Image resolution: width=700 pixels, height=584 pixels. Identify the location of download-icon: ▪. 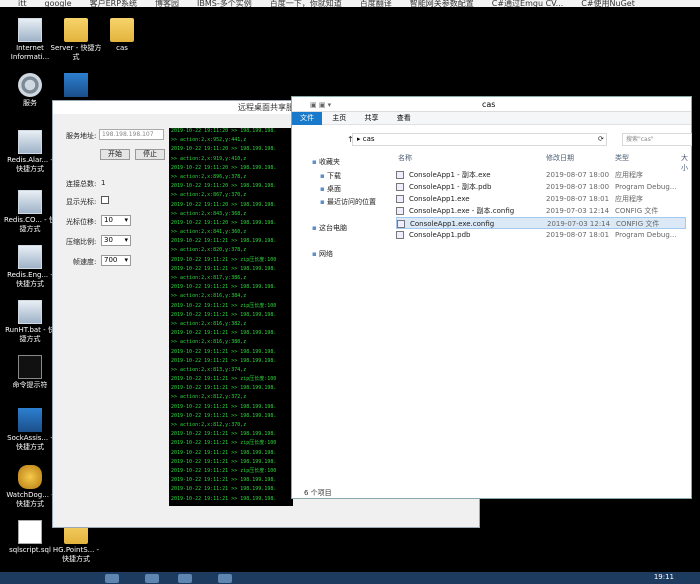
(323, 176).